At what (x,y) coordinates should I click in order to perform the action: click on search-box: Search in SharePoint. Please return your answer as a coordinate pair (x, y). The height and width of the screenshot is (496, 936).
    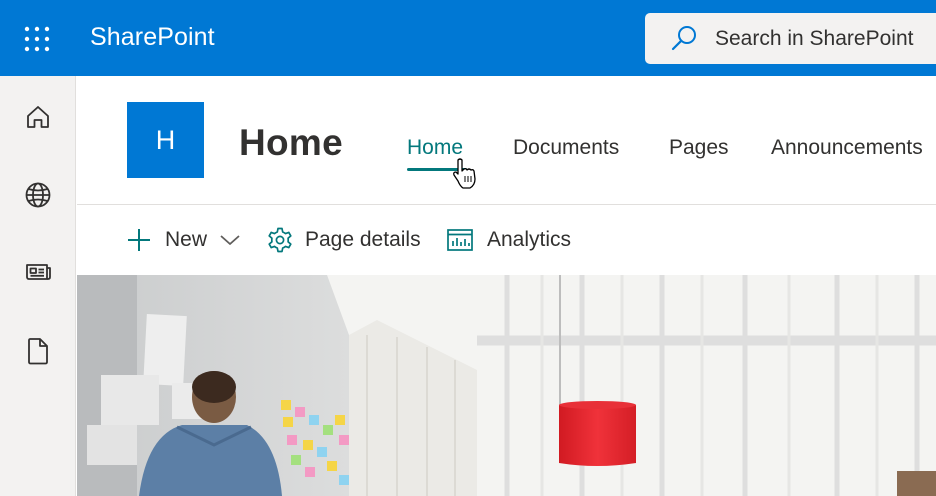
    Looking at the image, I should click on (790, 38).